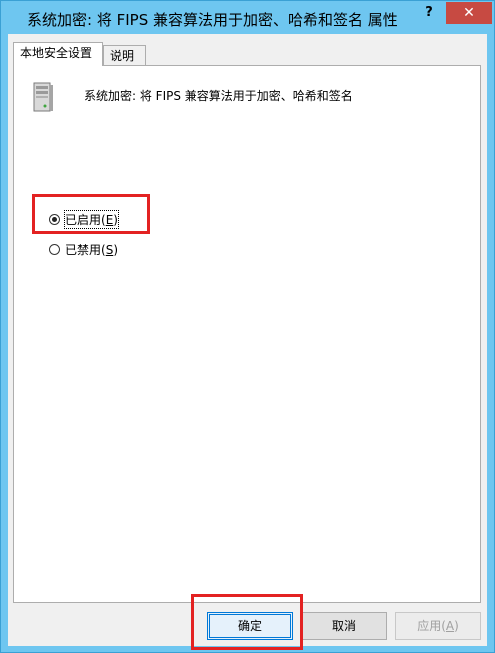 This screenshot has height=653, width=495. Describe the element at coordinates (124, 55) in the screenshot. I see `tab-explain: 说明` at that location.